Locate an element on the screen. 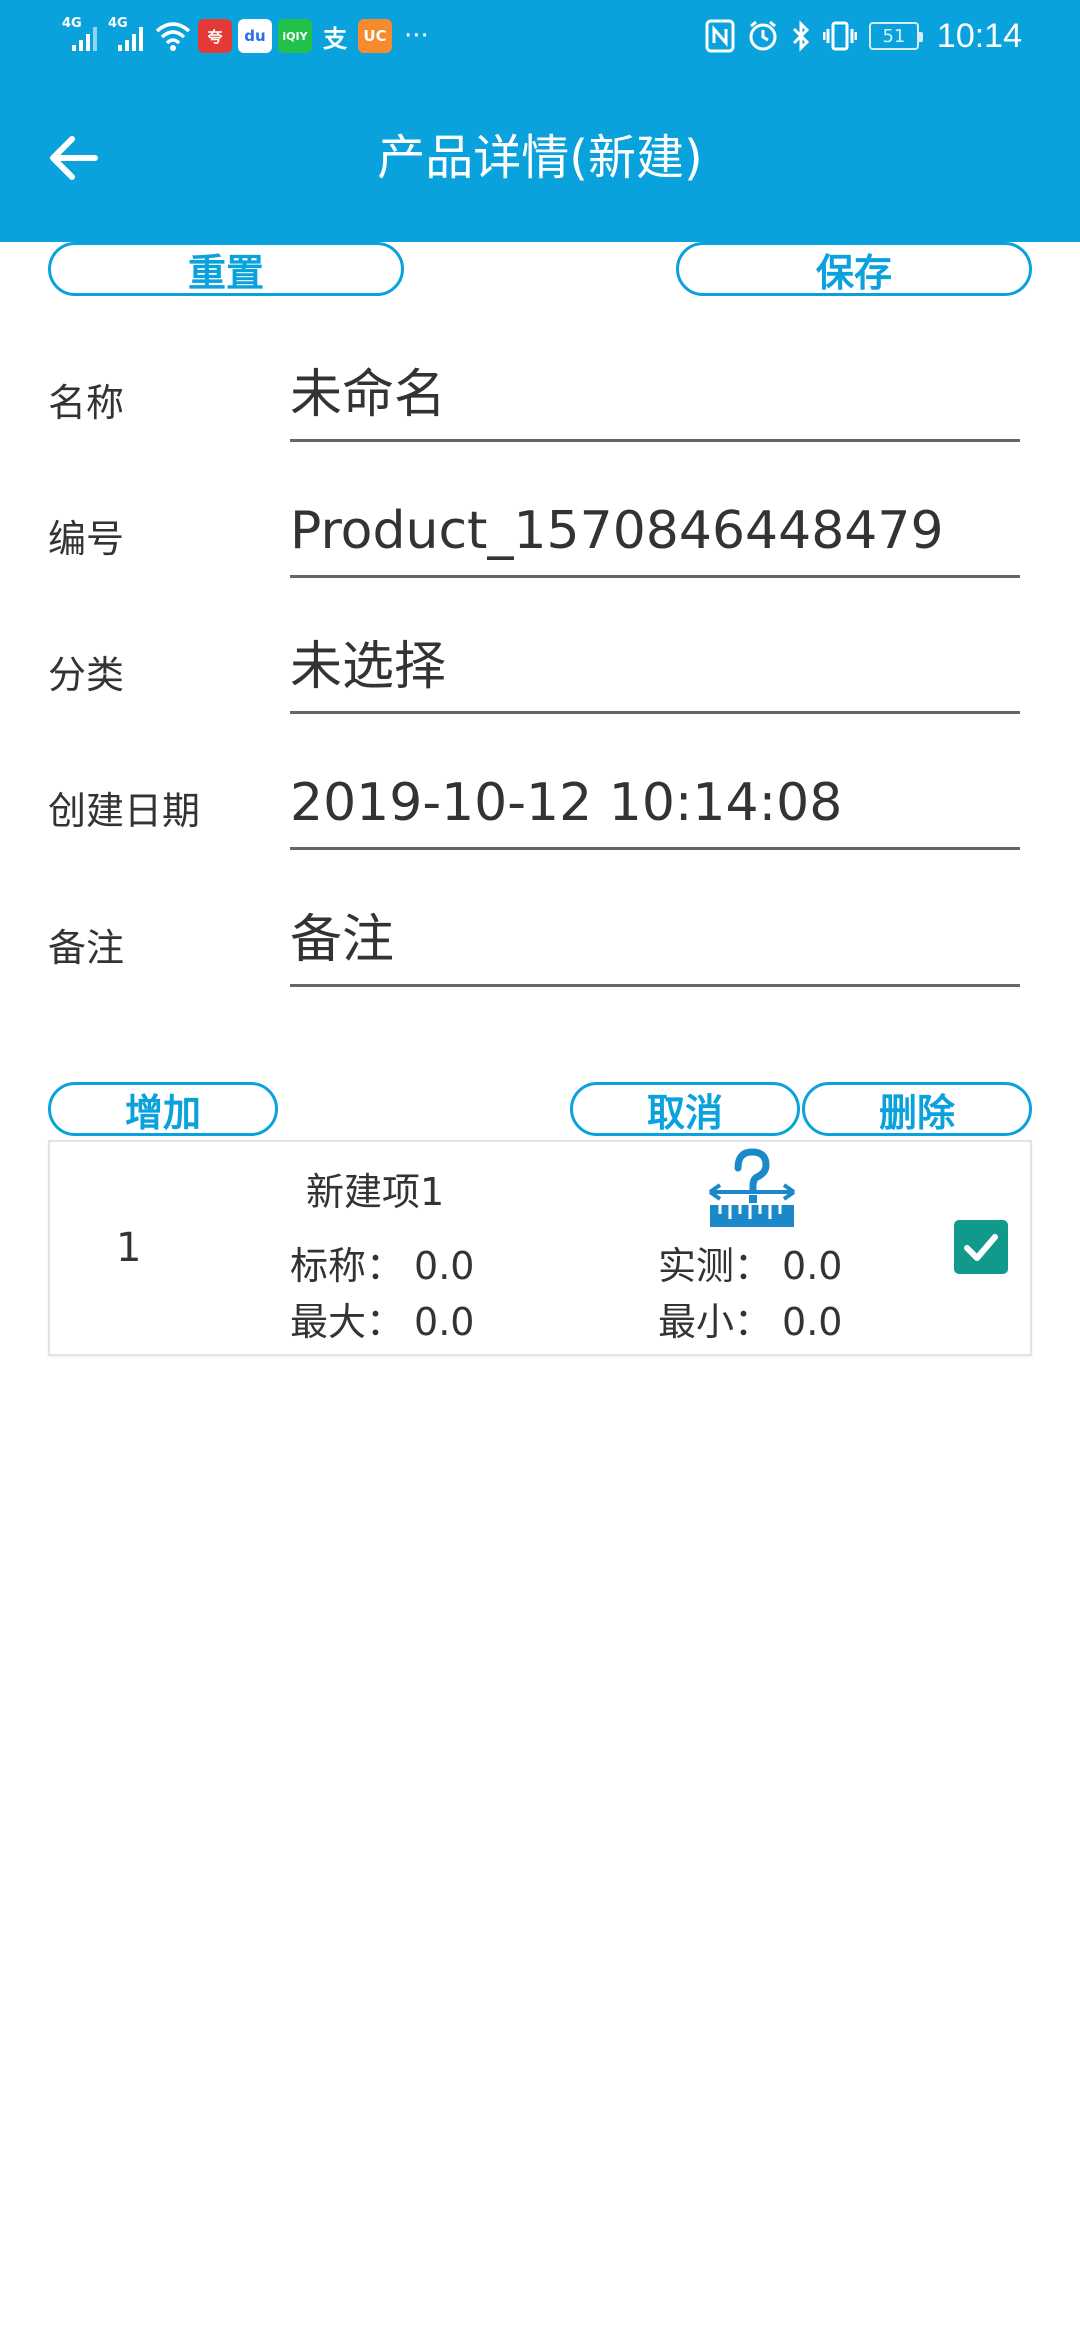 The width and height of the screenshot is (1080, 2340). status-right: 51 10:14 is located at coordinates (863, 36).